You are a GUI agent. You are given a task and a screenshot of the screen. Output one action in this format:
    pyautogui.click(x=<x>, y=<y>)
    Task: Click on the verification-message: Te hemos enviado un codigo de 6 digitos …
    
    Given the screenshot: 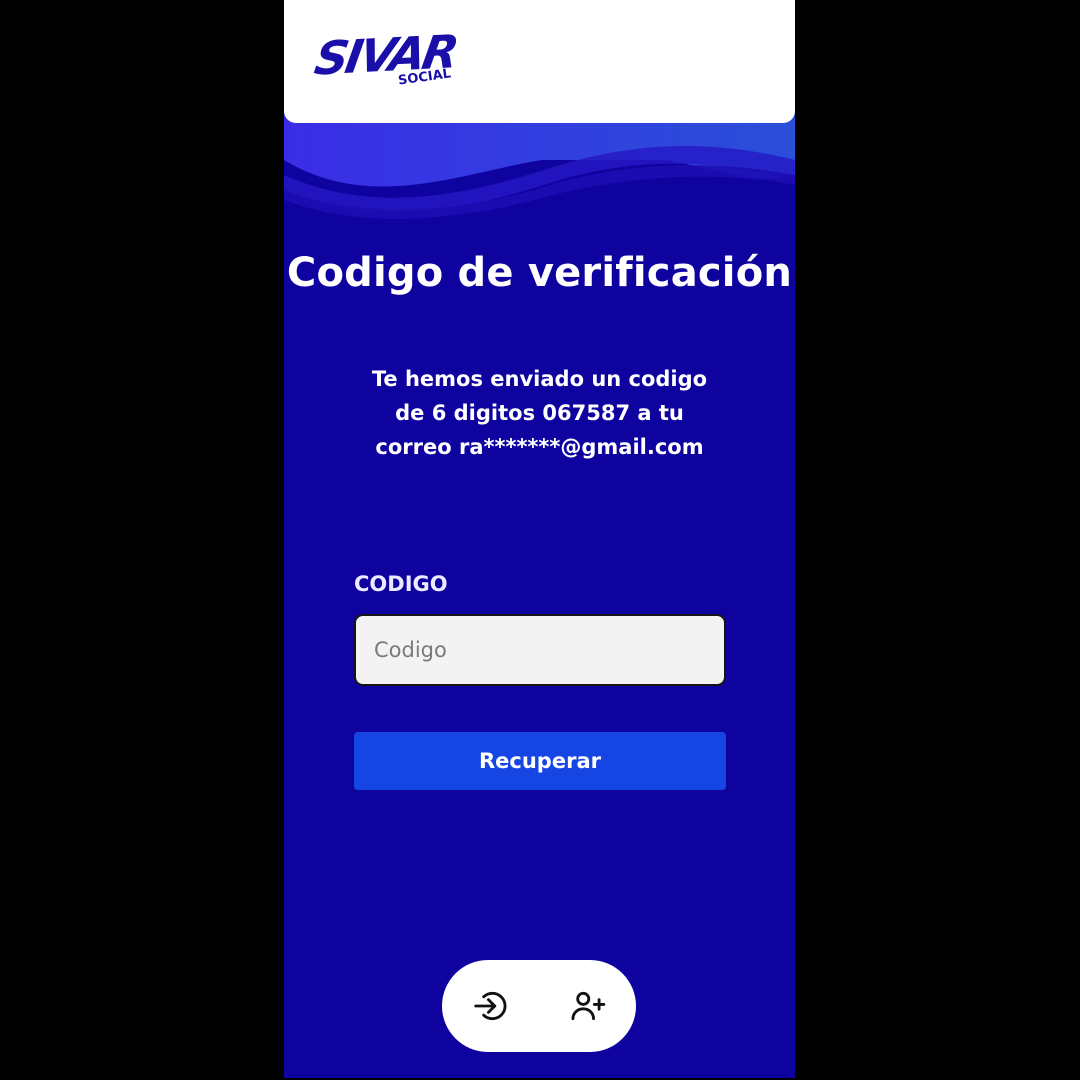 What is the action you would take?
    pyautogui.click(x=539, y=413)
    